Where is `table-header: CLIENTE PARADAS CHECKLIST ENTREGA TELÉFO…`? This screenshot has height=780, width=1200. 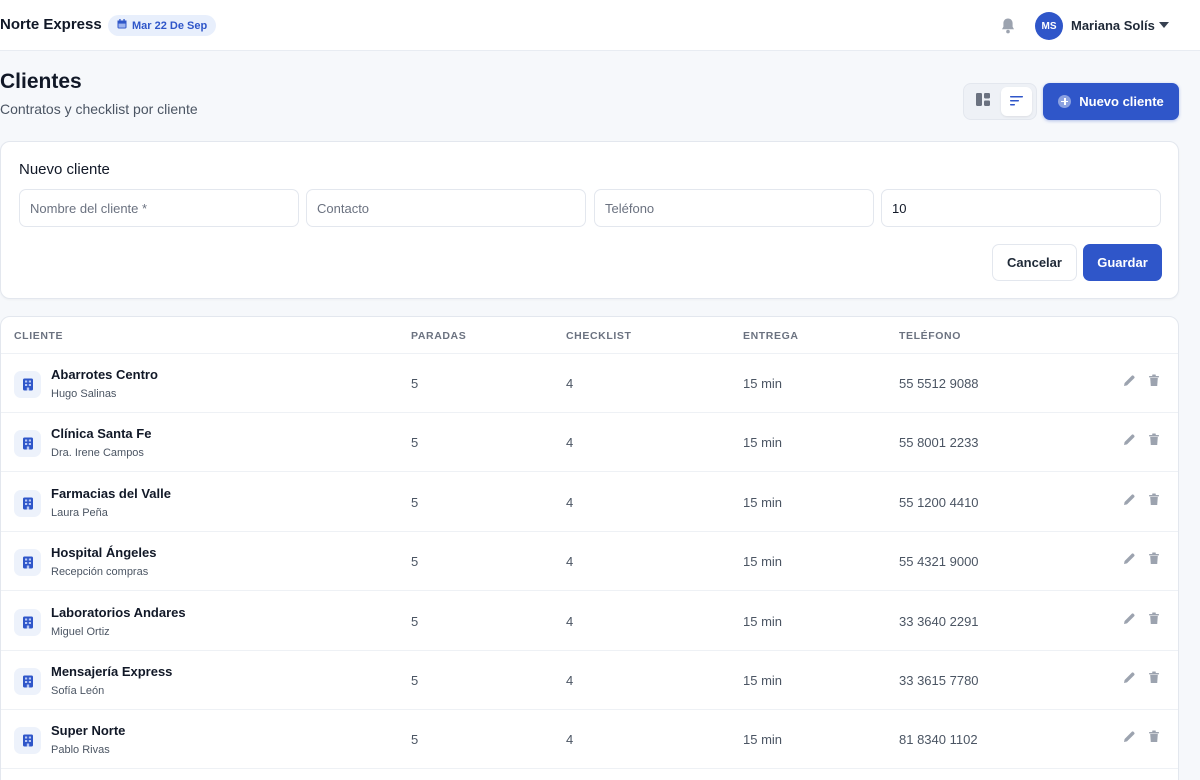 table-header: CLIENTE PARADAS CHECKLIST ENTREGA TELÉFO… is located at coordinates (589, 335).